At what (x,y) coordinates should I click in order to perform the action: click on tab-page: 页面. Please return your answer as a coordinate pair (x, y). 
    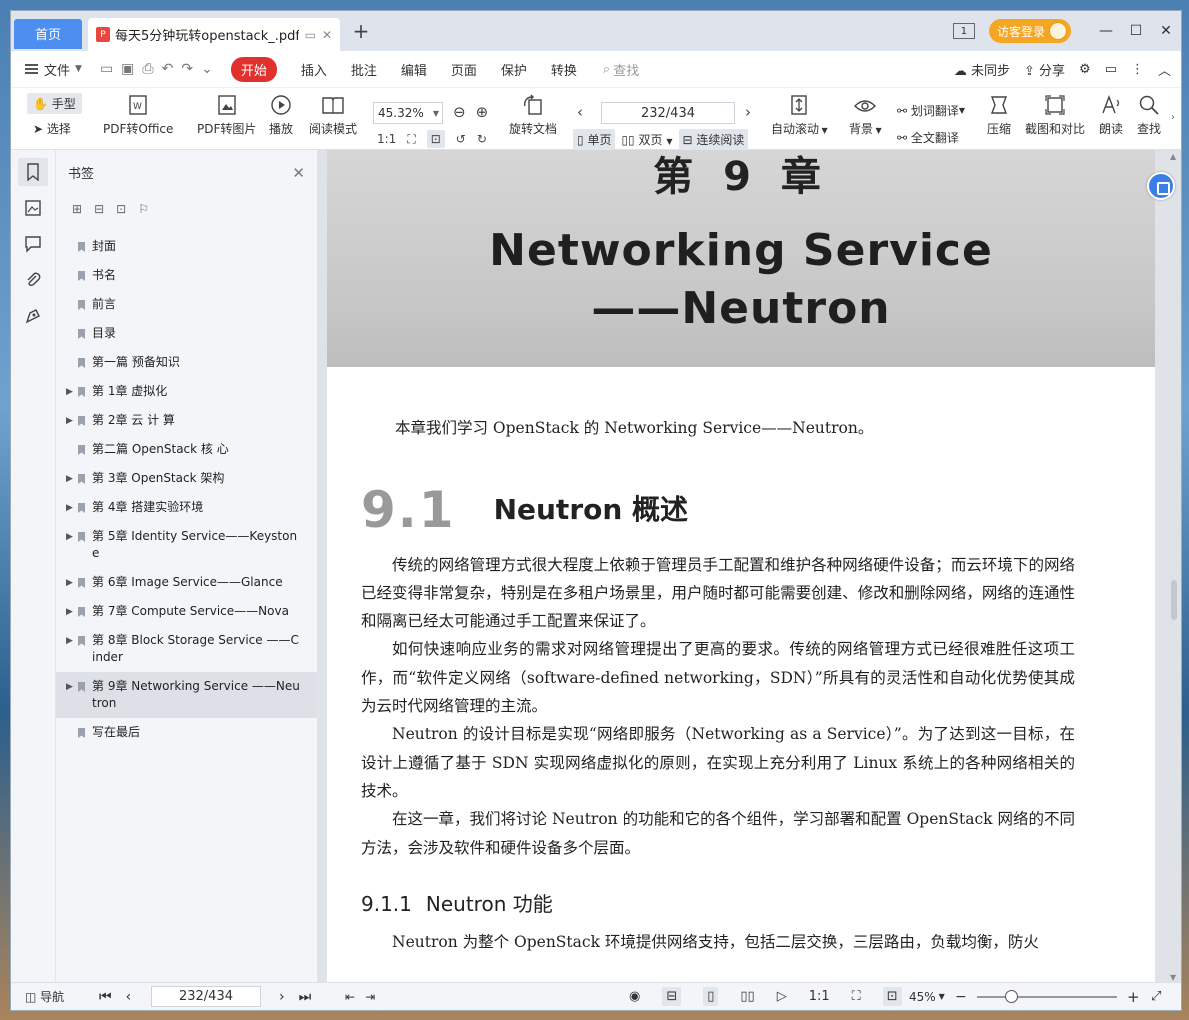
    Looking at the image, I should click on (464, 69).